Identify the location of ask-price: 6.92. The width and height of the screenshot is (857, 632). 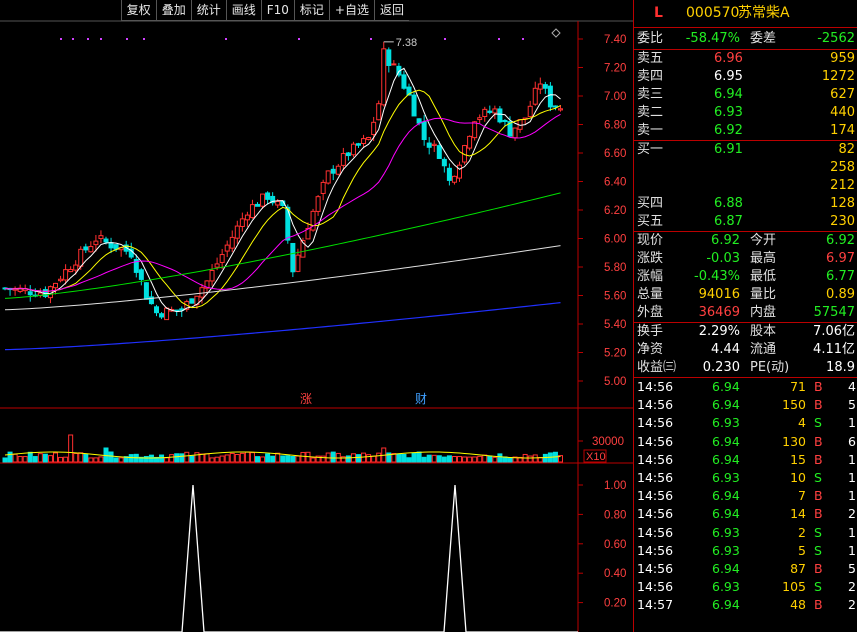
(728, 130).